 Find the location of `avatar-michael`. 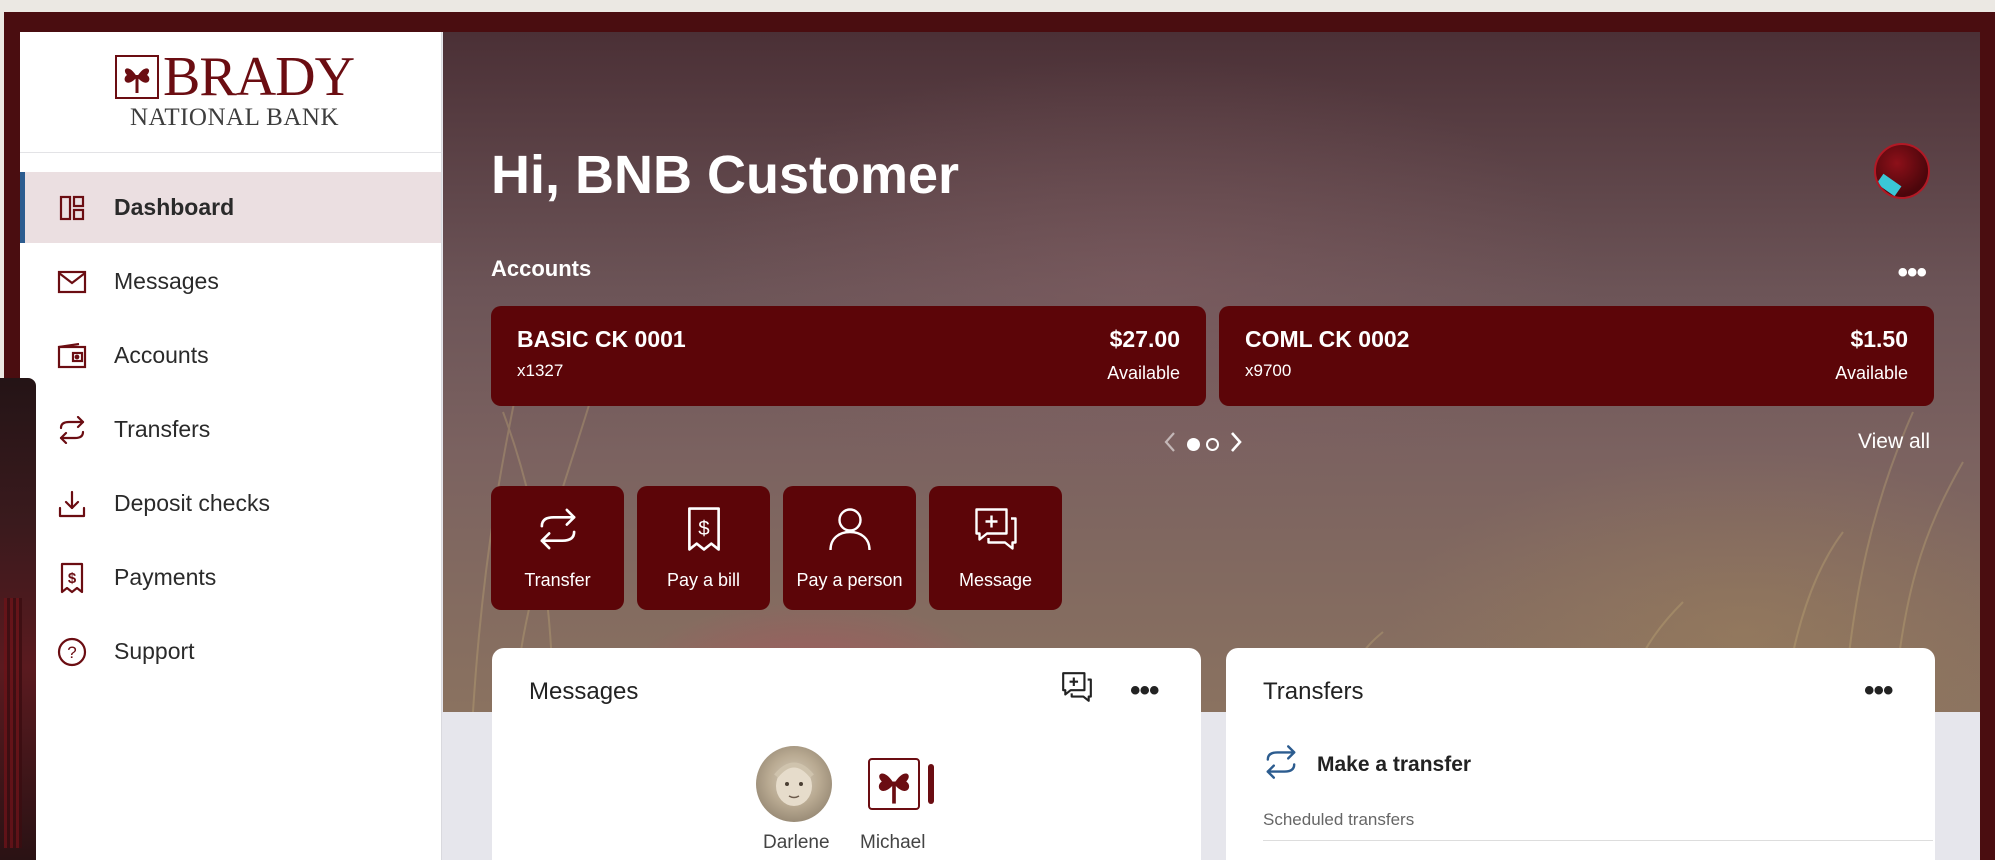

avatar-michael is located at coordinates (895, 784).